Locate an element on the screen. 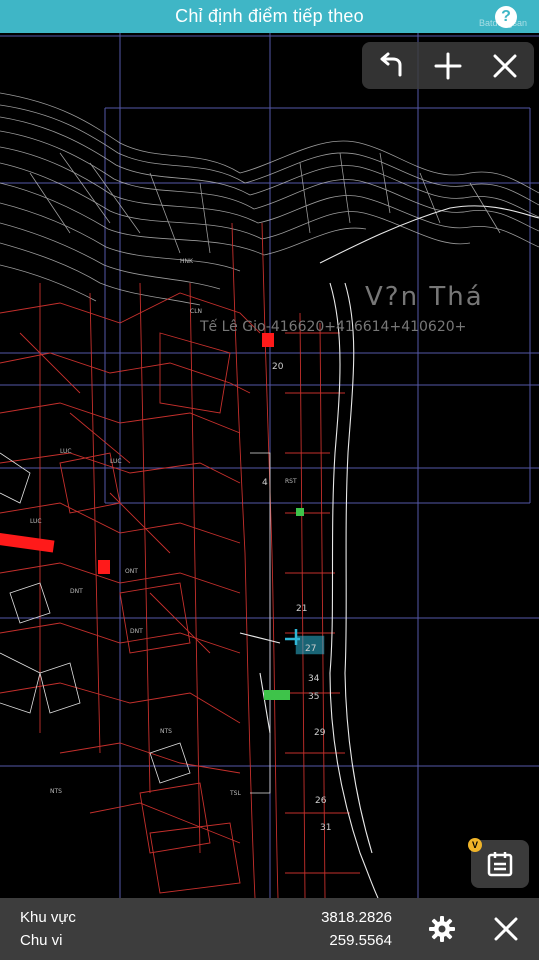 This screenshot has width=539, height=960. svg-text: HNK is located at coordinates (187, 261).